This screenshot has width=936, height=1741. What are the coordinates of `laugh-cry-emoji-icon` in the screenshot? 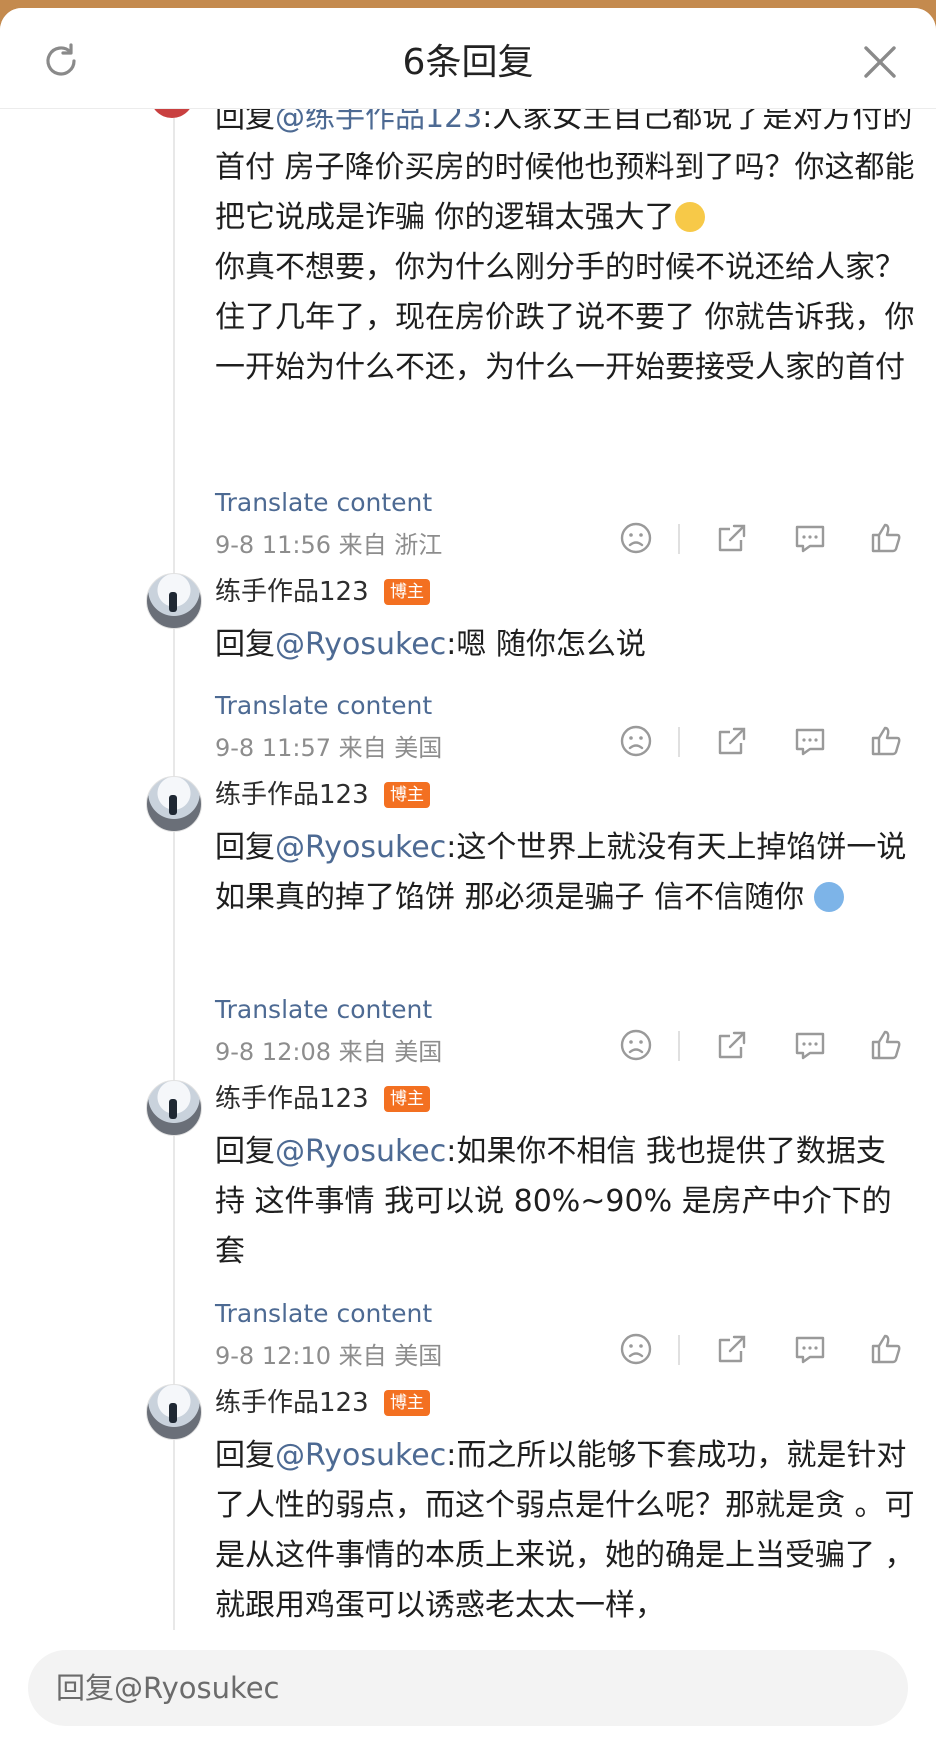 It's located at (689, 217).